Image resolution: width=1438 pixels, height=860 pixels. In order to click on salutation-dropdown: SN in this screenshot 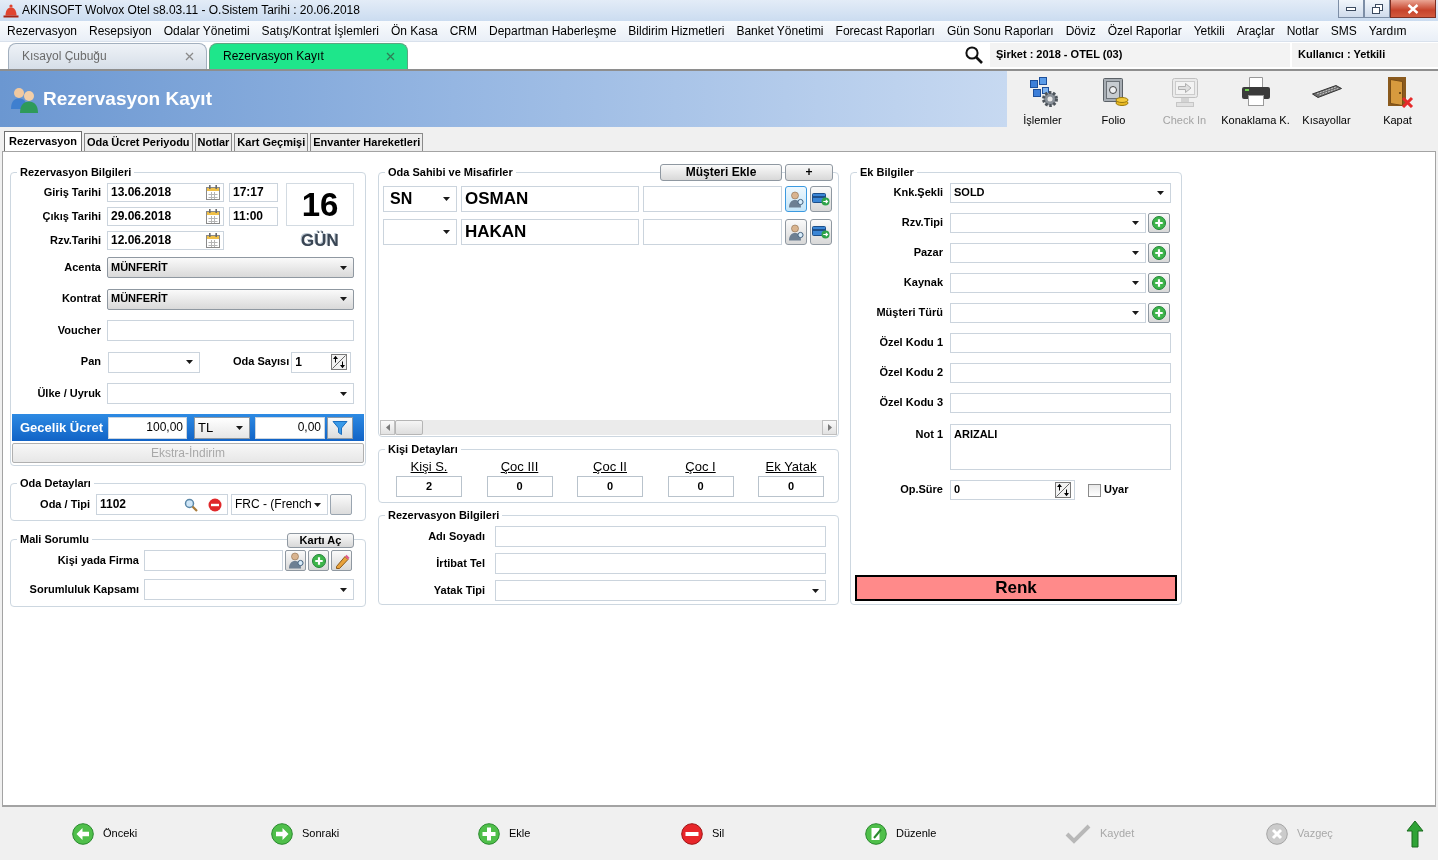, I will do `click(420, 199)`.